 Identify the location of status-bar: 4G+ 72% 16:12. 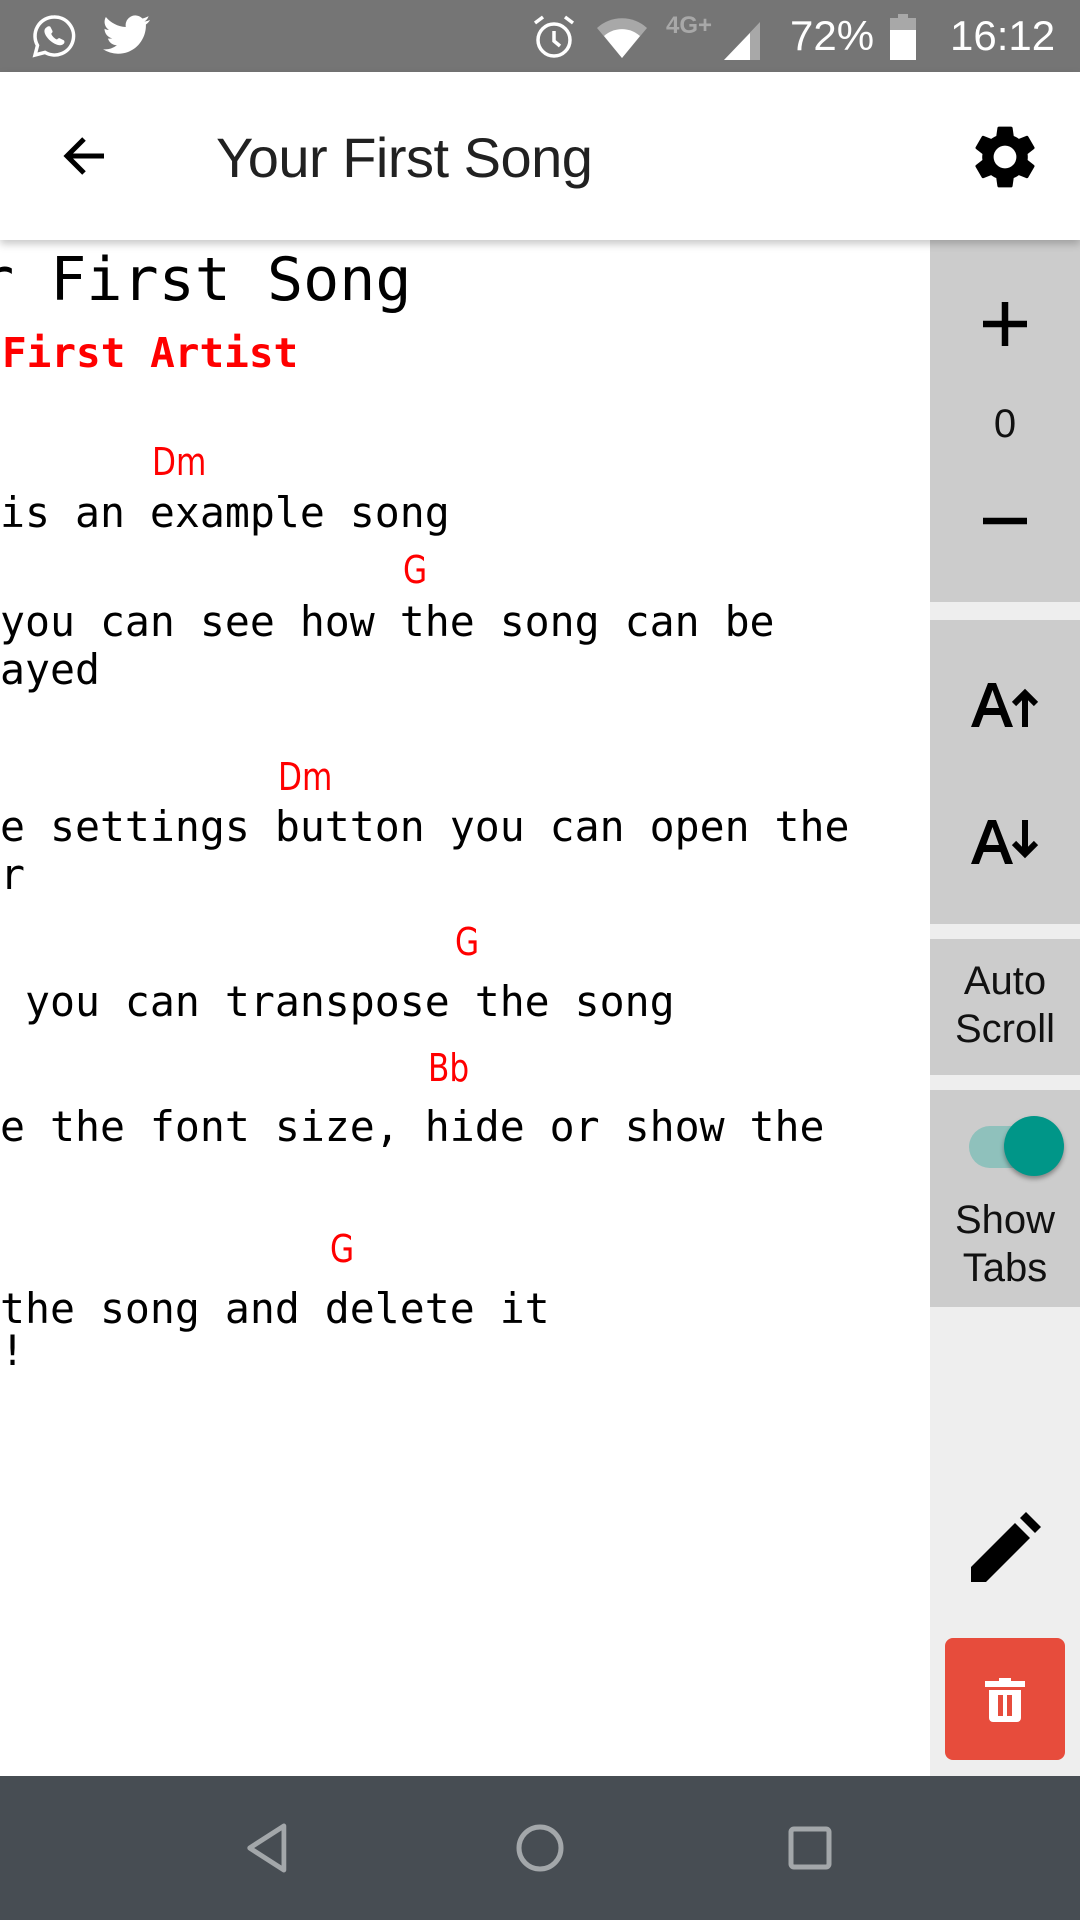
(540, 36).